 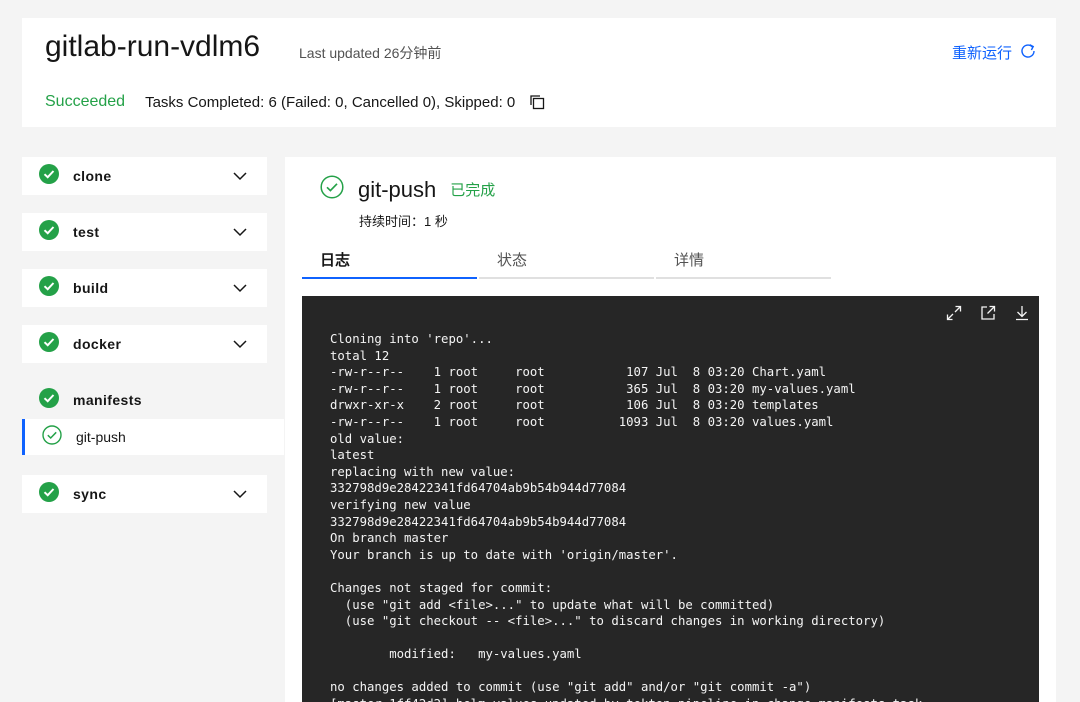 I want to click on external-link-icon, so click(x=988, y=313).